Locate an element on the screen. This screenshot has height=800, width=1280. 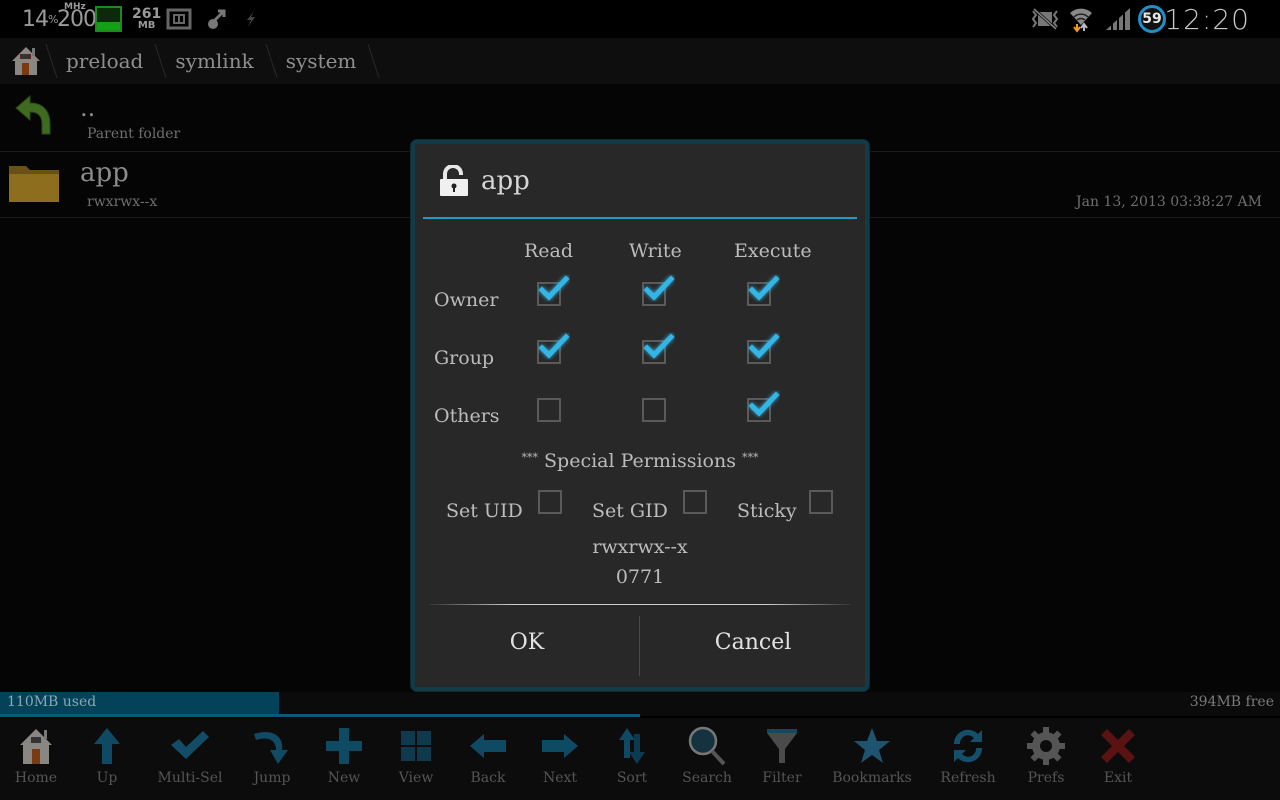
toolbar-refresh-button: Refresh is located at coordinates (968, 758).